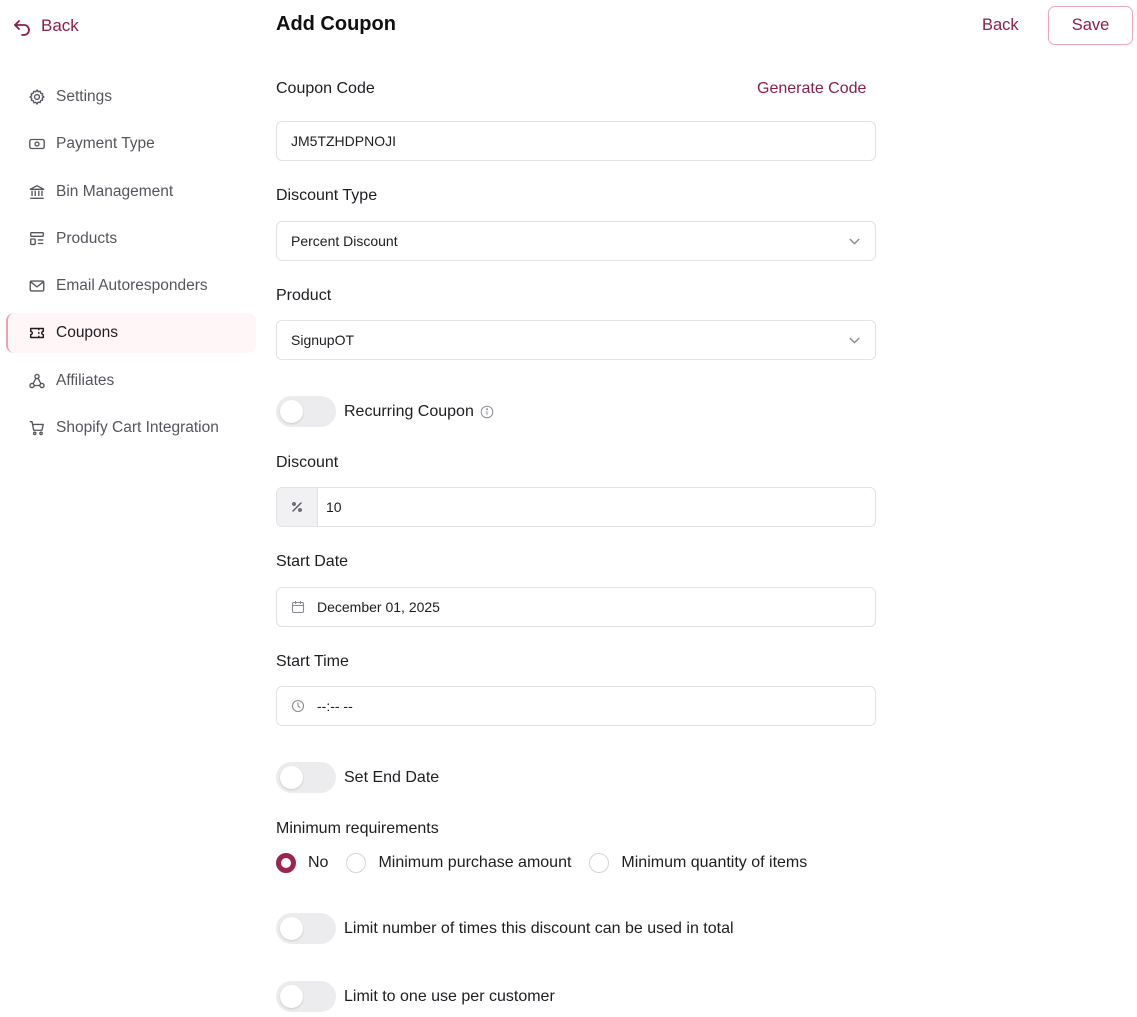 The image size is (1137, 1017). I want to click on start-date-label: Start Date, so click(312, 561).